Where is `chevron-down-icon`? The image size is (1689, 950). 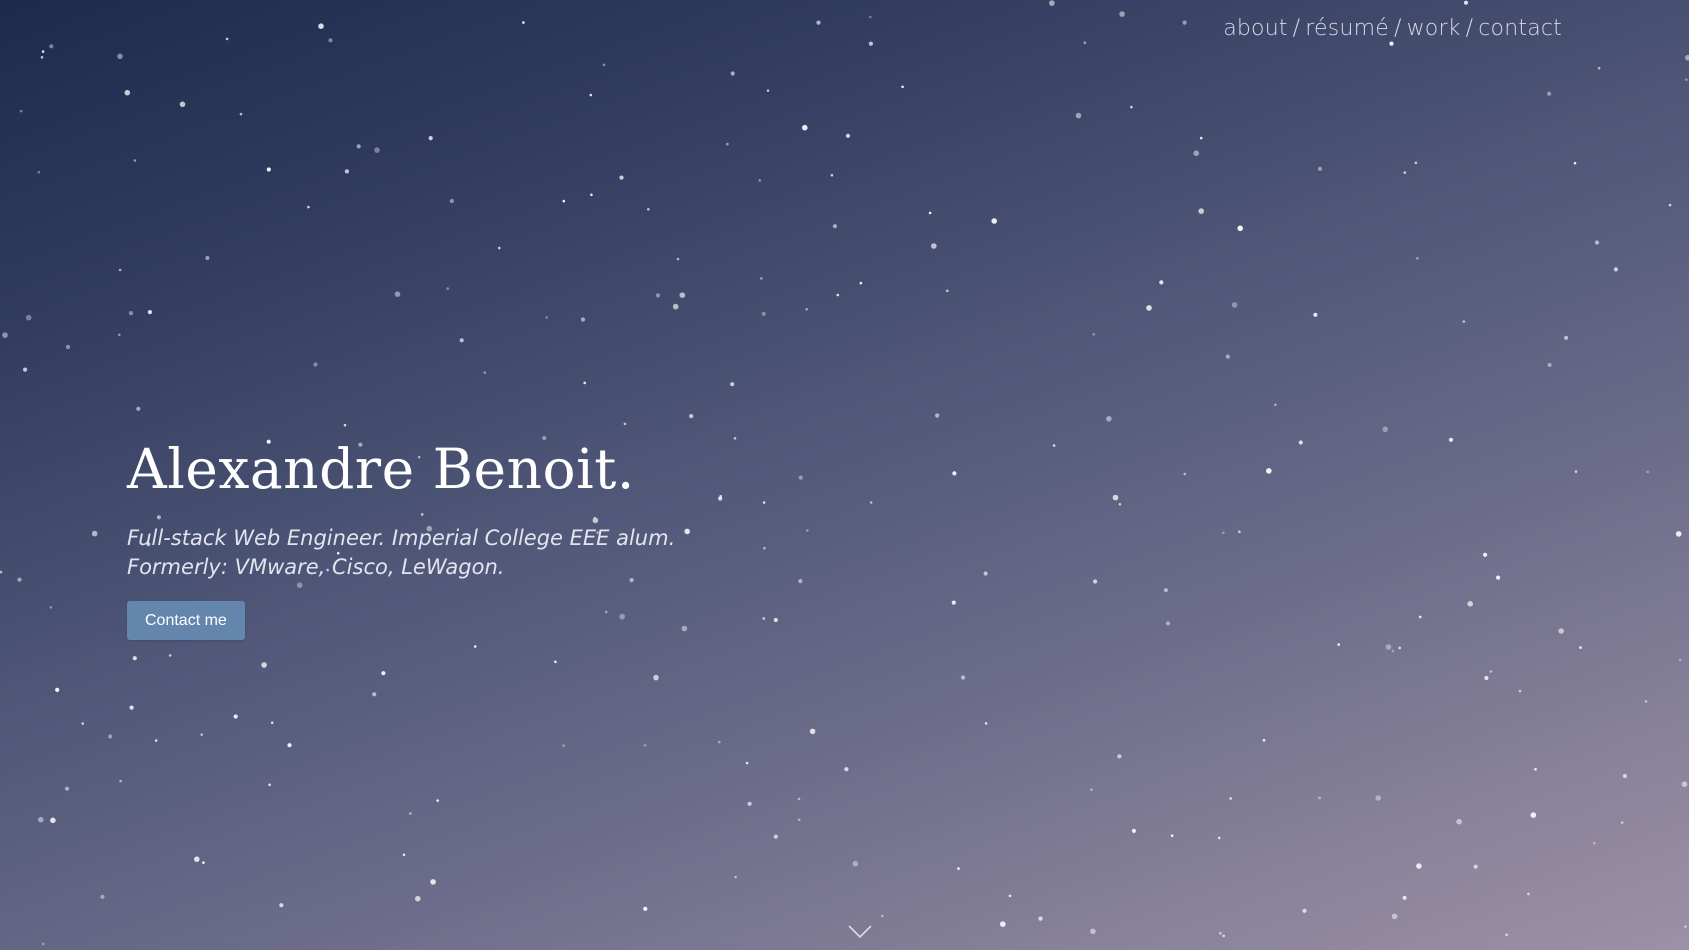 chevron-down-icon is located at coordinates (860, 932).